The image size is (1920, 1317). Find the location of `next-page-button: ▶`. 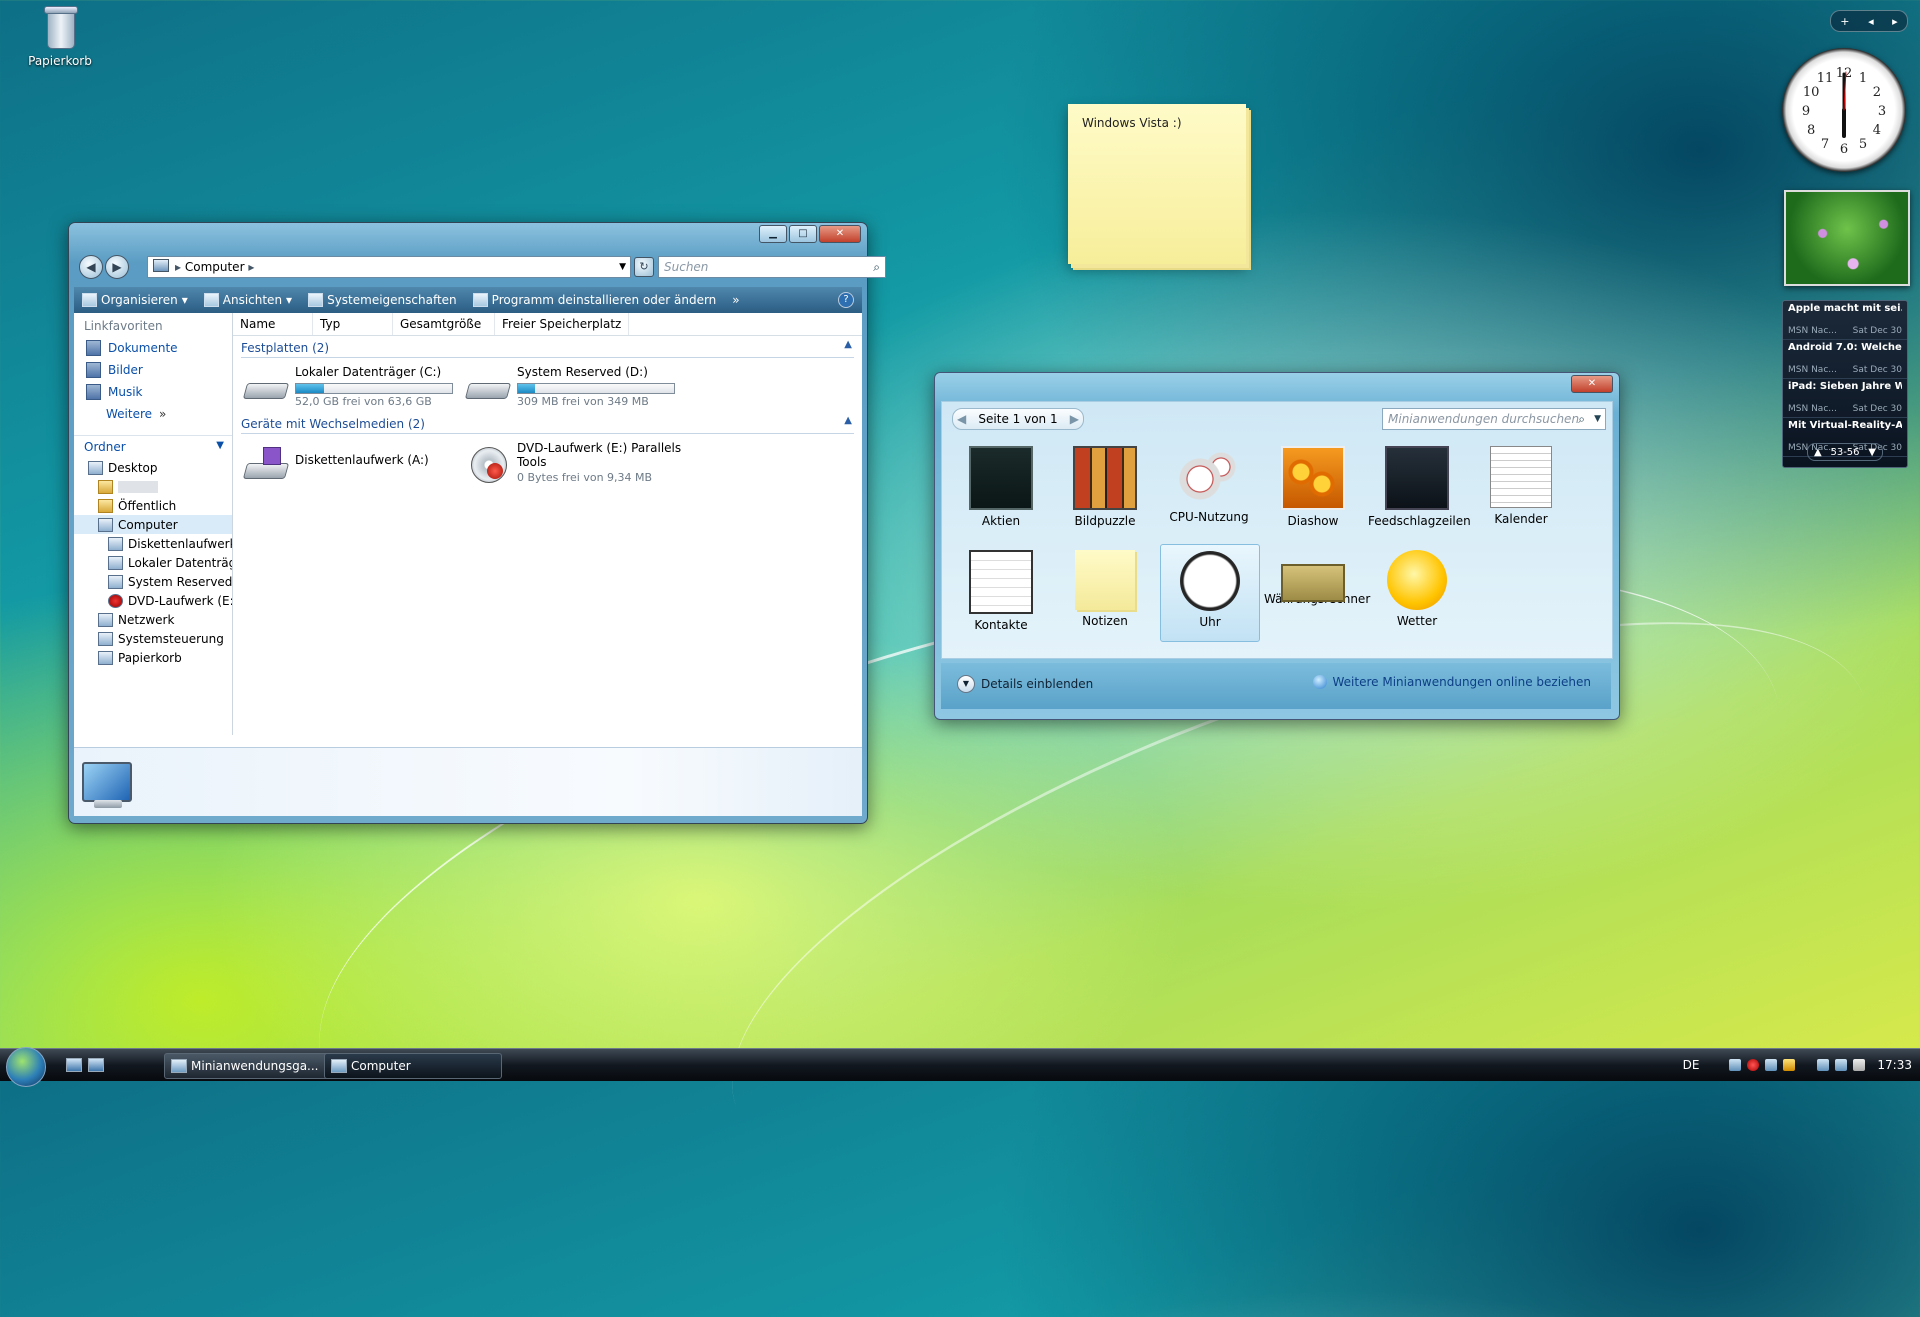

next-page-button: ▶ is located at coordinates (1074, 419).